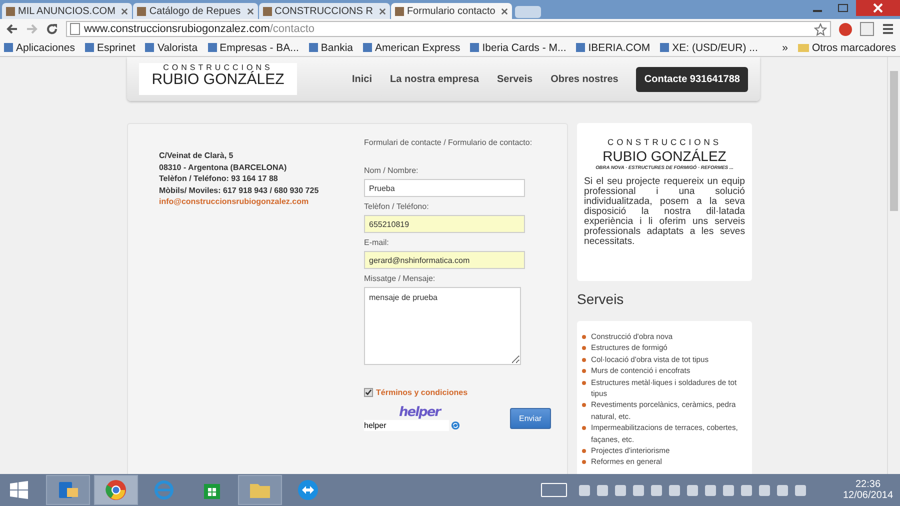 The width and height of the screenshot is (900, 506). I want to click on bookmark-link: Aplicaciones, so click(39, 48).